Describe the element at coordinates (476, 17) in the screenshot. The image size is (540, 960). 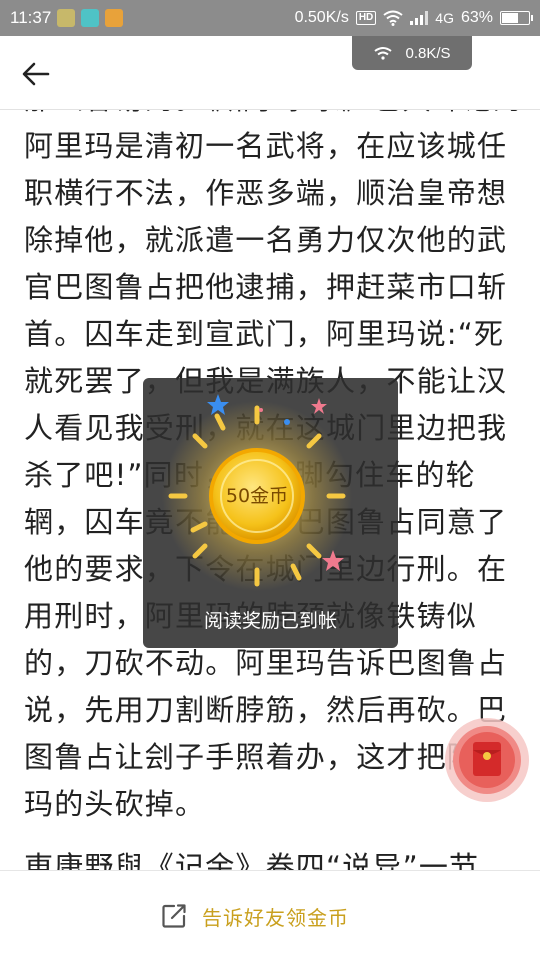
I see `battery-percent: 63%` at that location.